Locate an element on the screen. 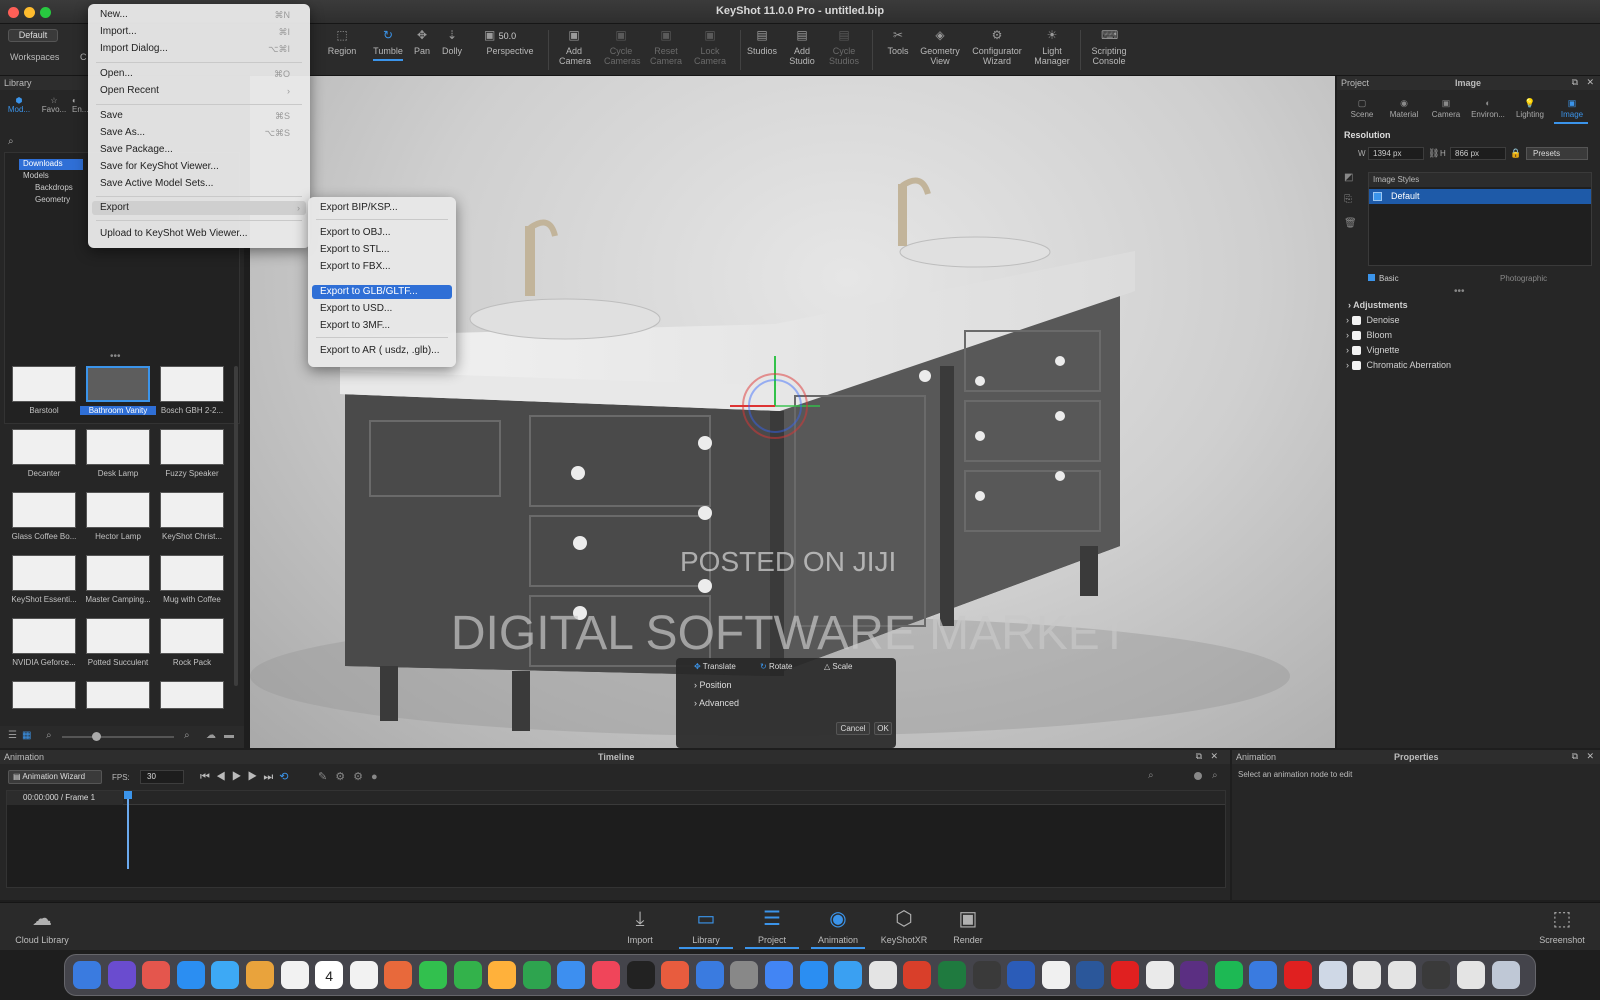 This screenshot has height=1000, width=1600. screenshot-button: ⬚ Screenshot is located at coordinates (1562, 926).